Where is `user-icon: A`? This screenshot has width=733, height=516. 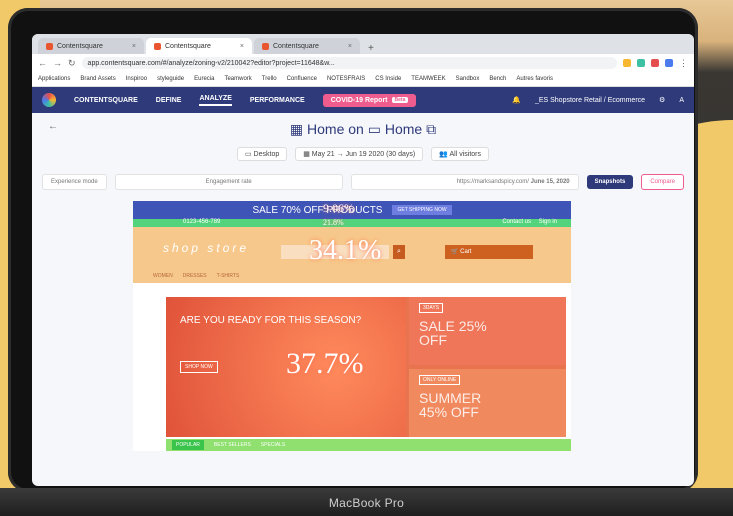 user-icon: A is located at coordinates (681, 100).